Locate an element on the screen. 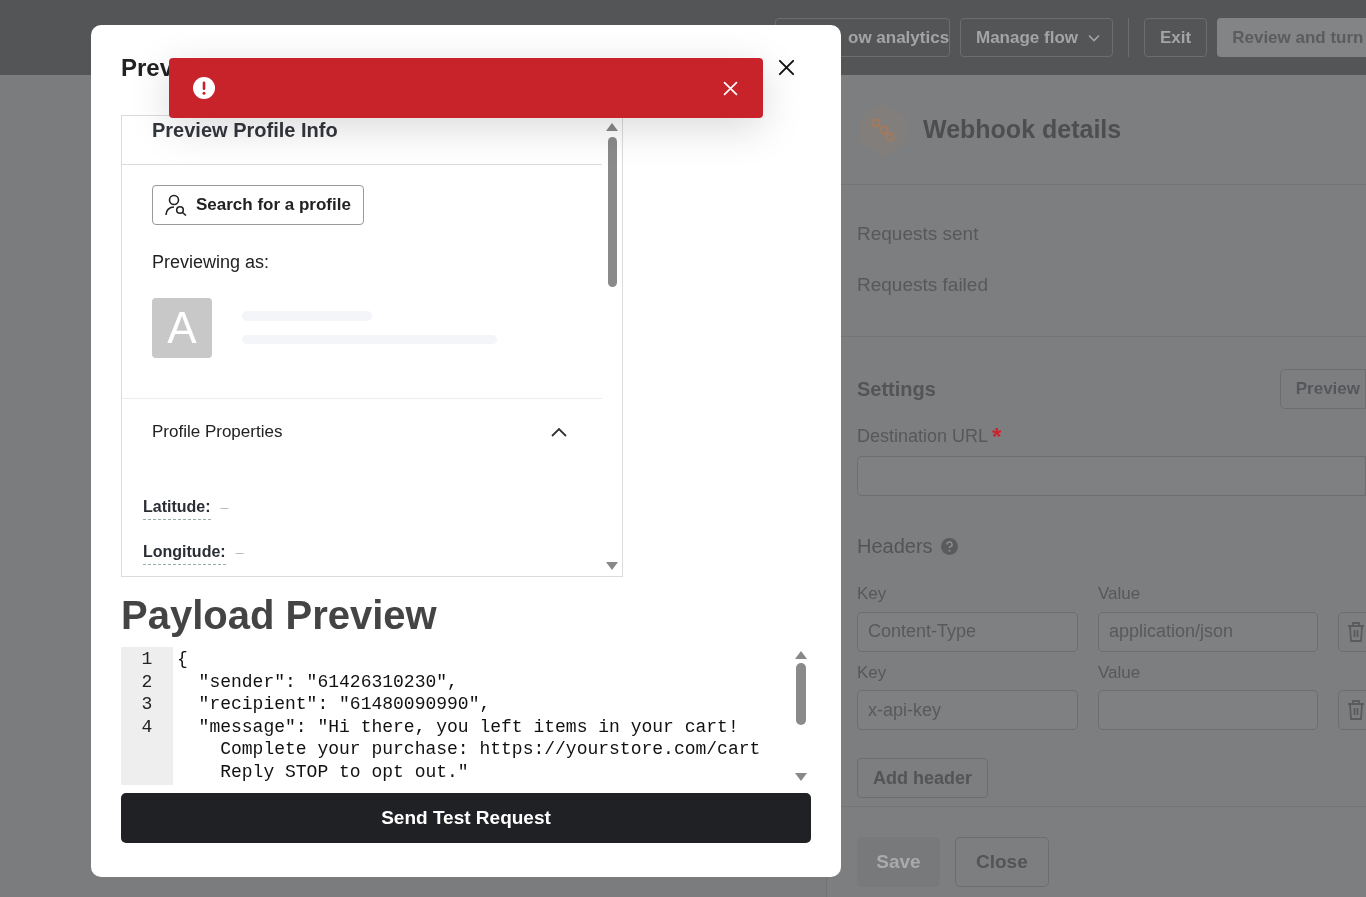 Image resolution: width=1366 pixels, height=897 pixels. section-heading: Profile Properties is located at coordinates (217, 432).